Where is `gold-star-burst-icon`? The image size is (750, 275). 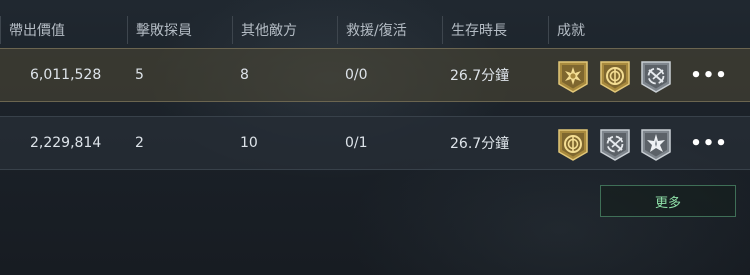
gold-star-burst-icon is located at coordinates (573, 77).